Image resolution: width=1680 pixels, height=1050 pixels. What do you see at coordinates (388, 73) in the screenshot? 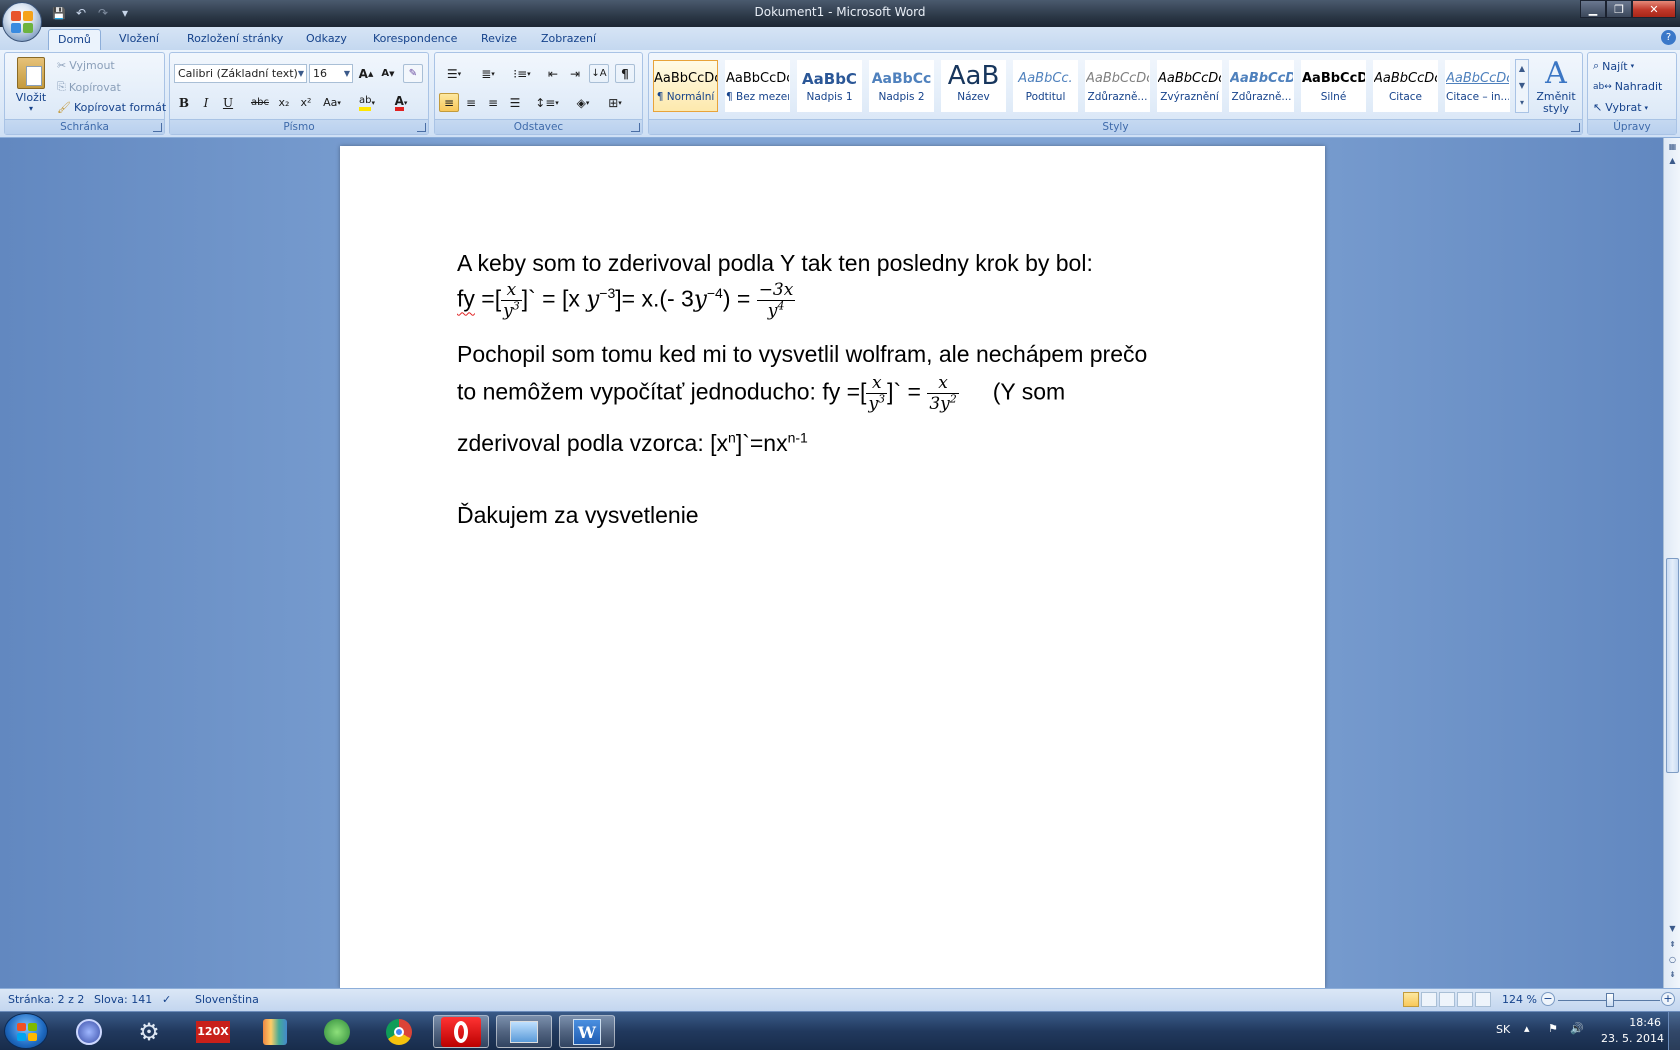
I see `shrink-font-button: A ▼` at bounding box center [388, 73].